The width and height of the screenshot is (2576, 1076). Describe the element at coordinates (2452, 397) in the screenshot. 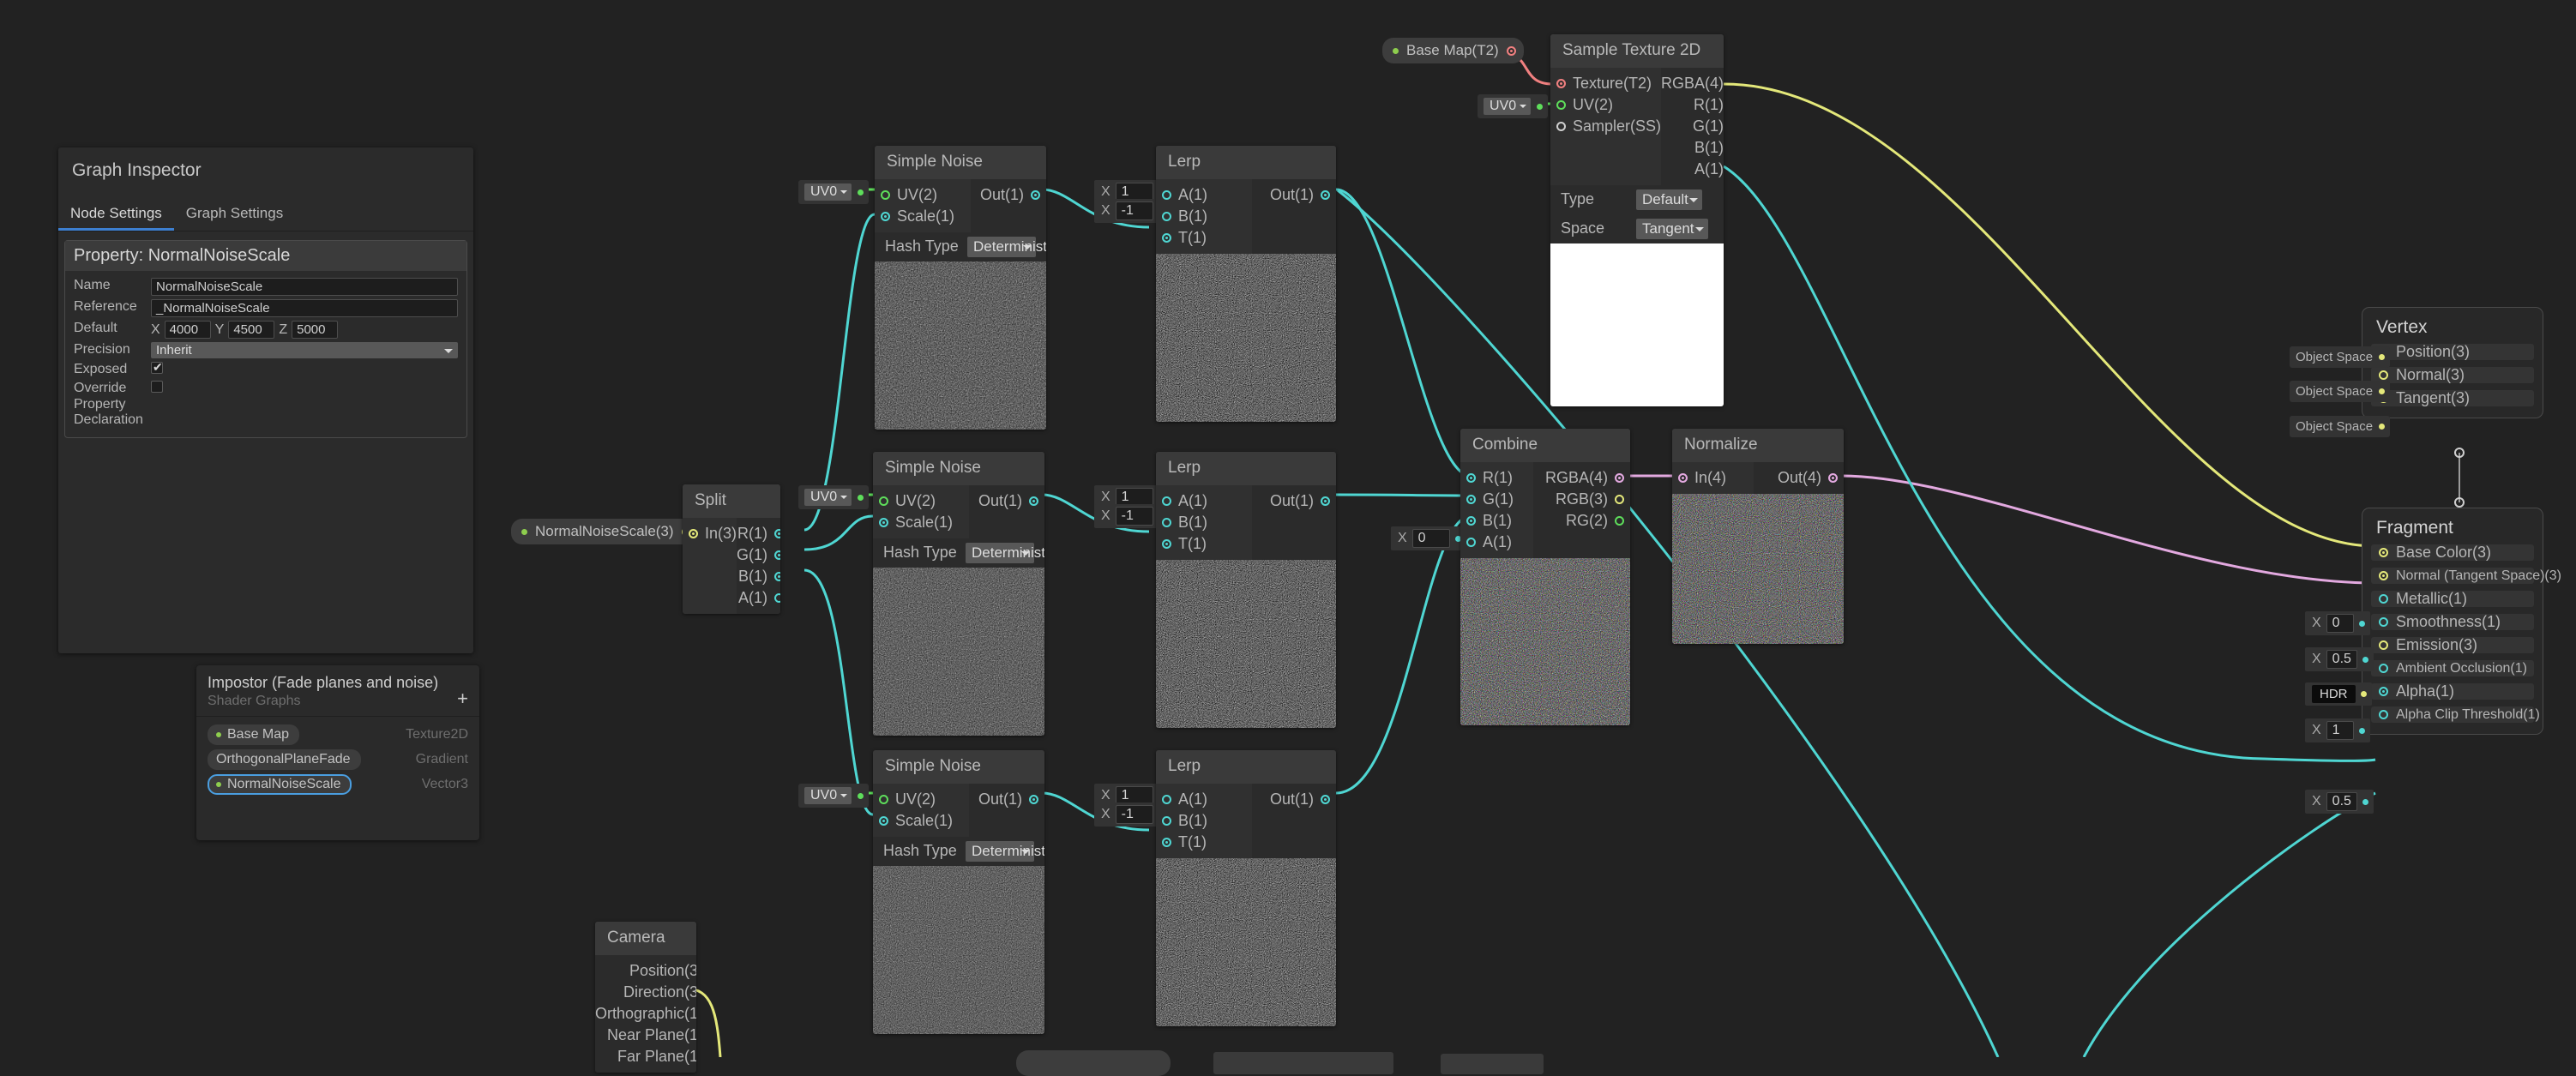

I see `block-node-tangent: Tangent(3)` at that location.